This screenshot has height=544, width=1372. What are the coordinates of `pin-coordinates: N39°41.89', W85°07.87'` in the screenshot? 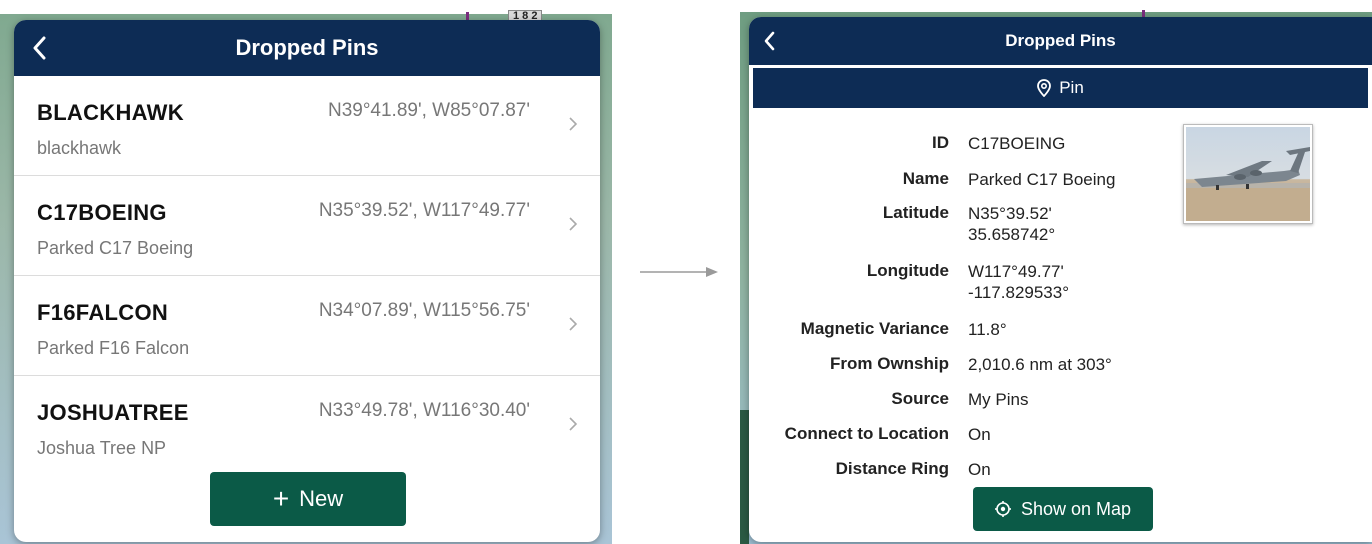 It's located at (428, 110).